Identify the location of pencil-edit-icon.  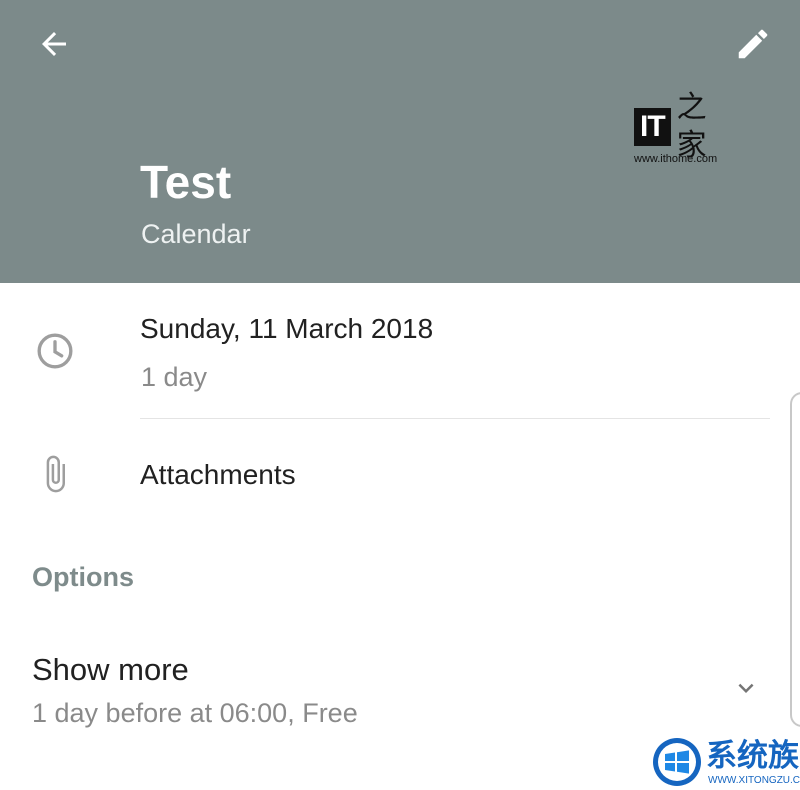
(753, 44).